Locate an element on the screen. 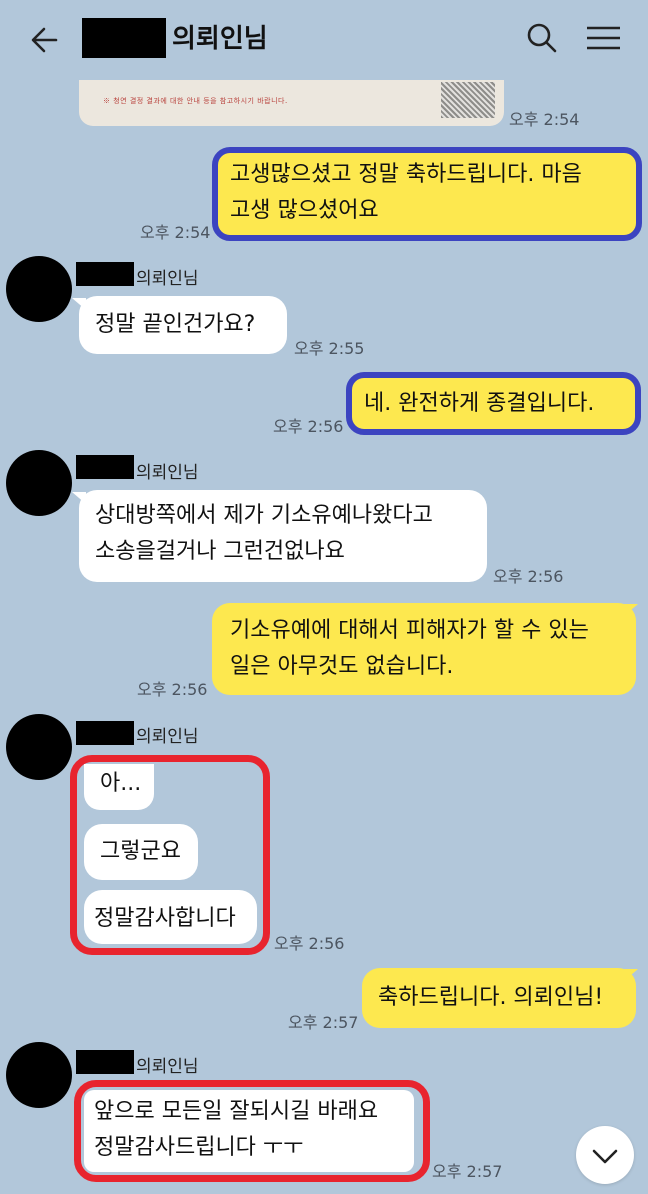  message-line: 정말 끝인건가요? is located at coordinates (175, 324).